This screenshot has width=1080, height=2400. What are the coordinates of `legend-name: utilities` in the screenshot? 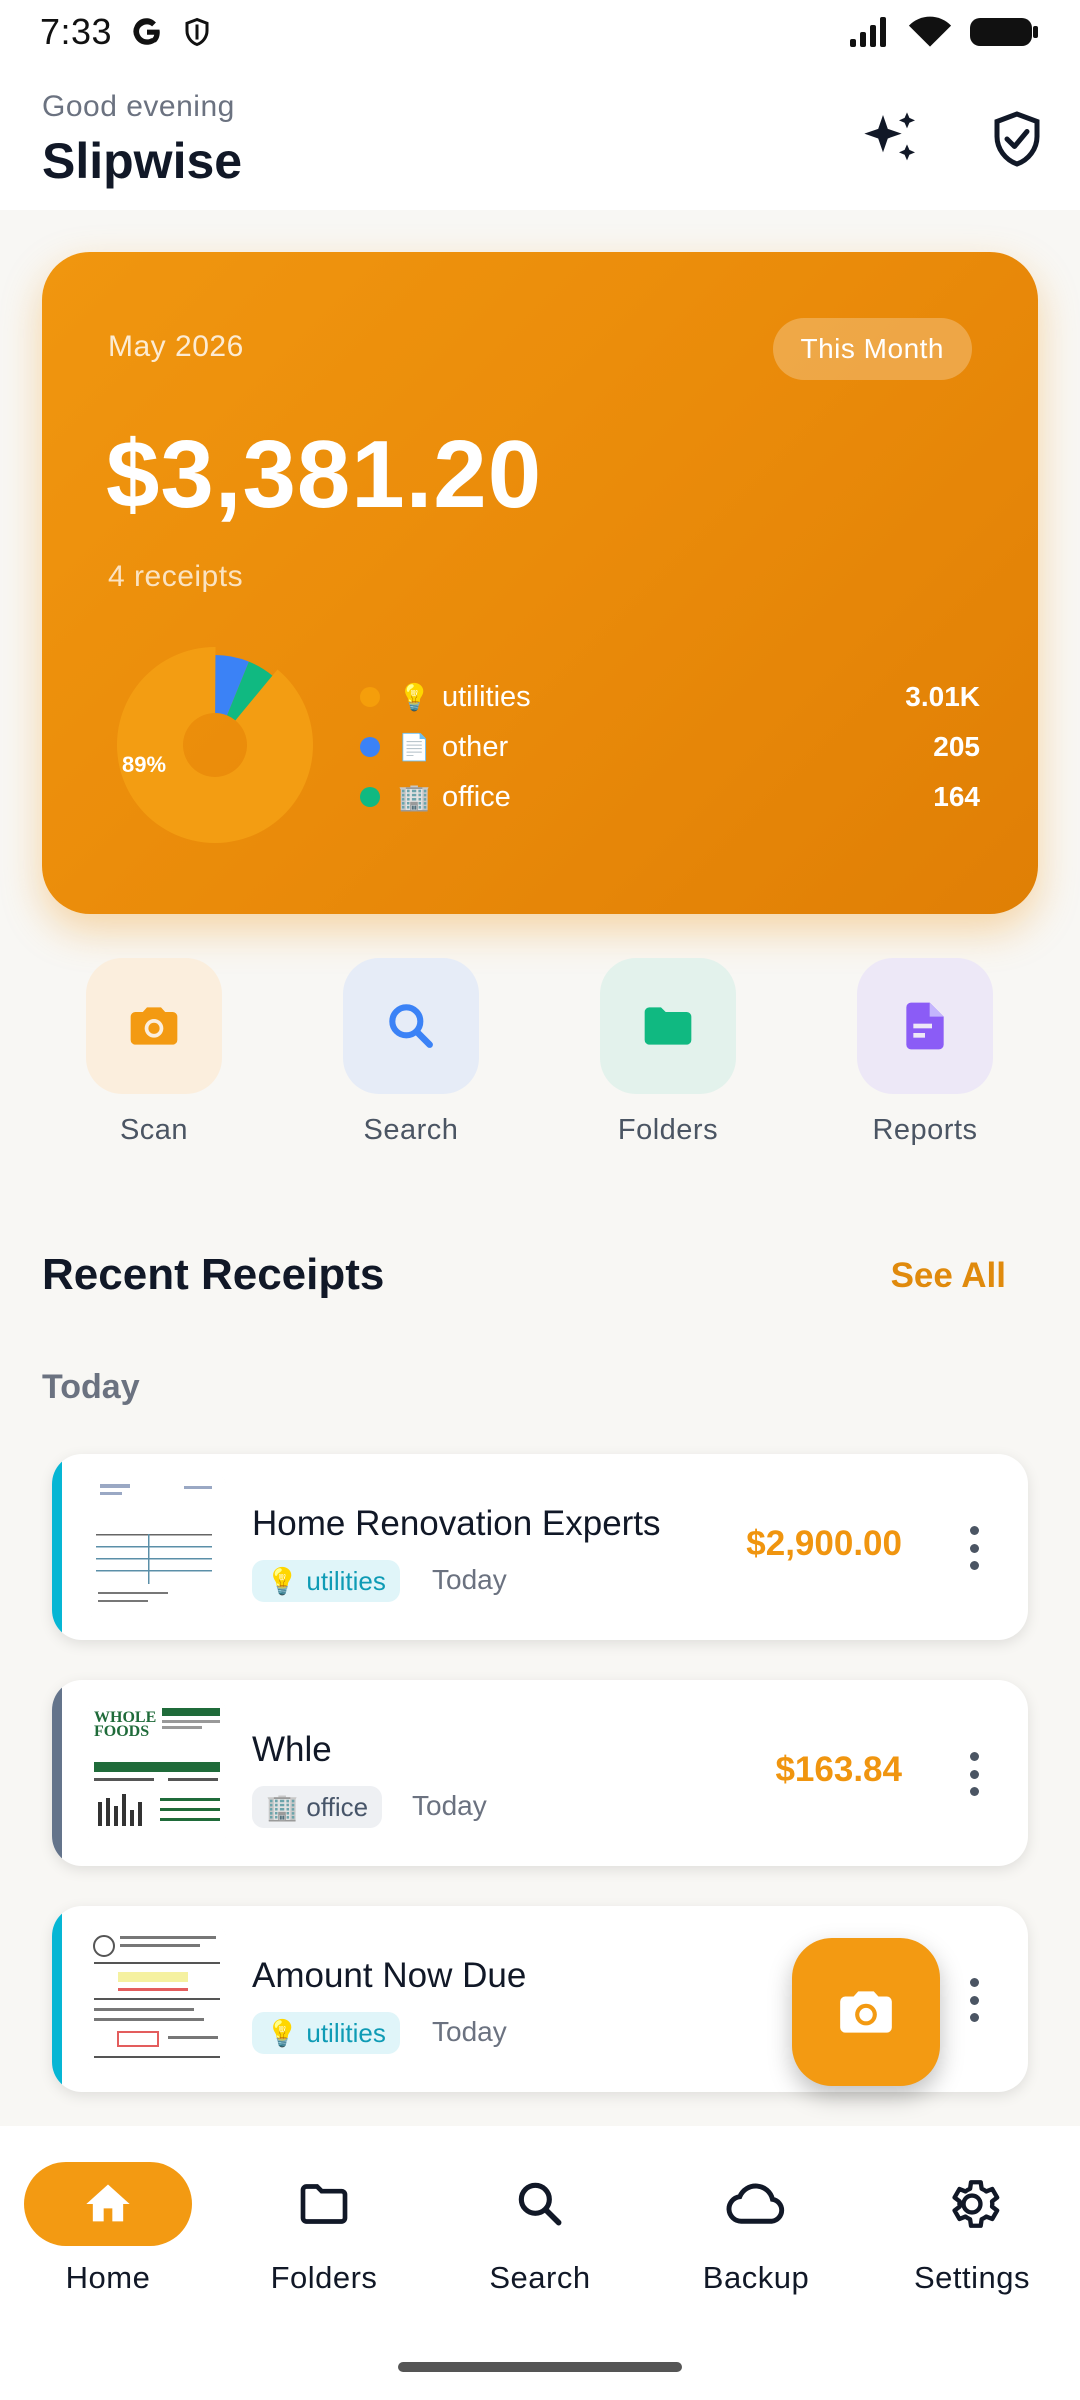 It's located at (486, 696).